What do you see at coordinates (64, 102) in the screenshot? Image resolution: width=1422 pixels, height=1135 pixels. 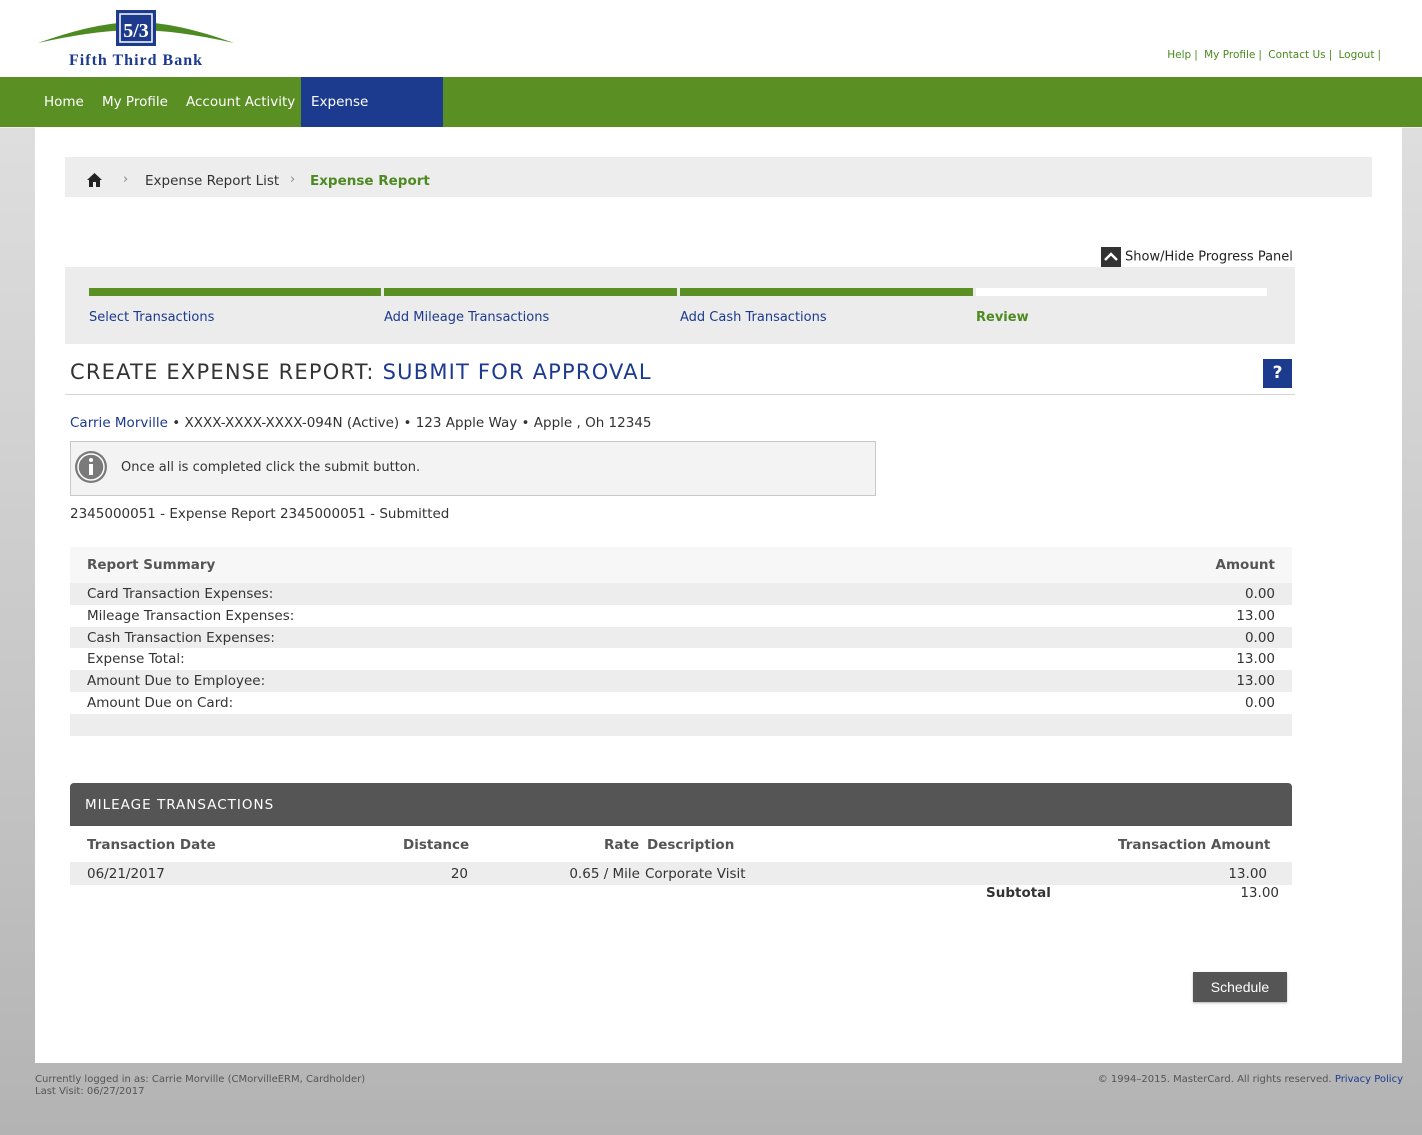 I see `nav-home: Home` at bounding box center [64, 102].